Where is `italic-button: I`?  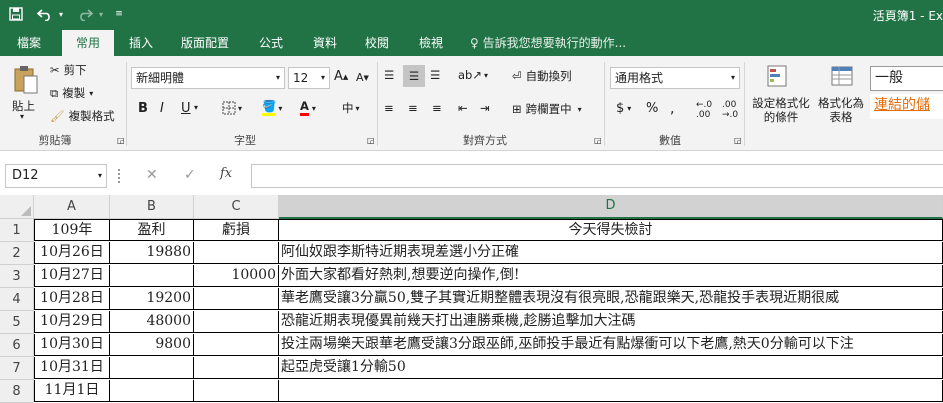
italic-button: I is located at coordinates (162, 108).